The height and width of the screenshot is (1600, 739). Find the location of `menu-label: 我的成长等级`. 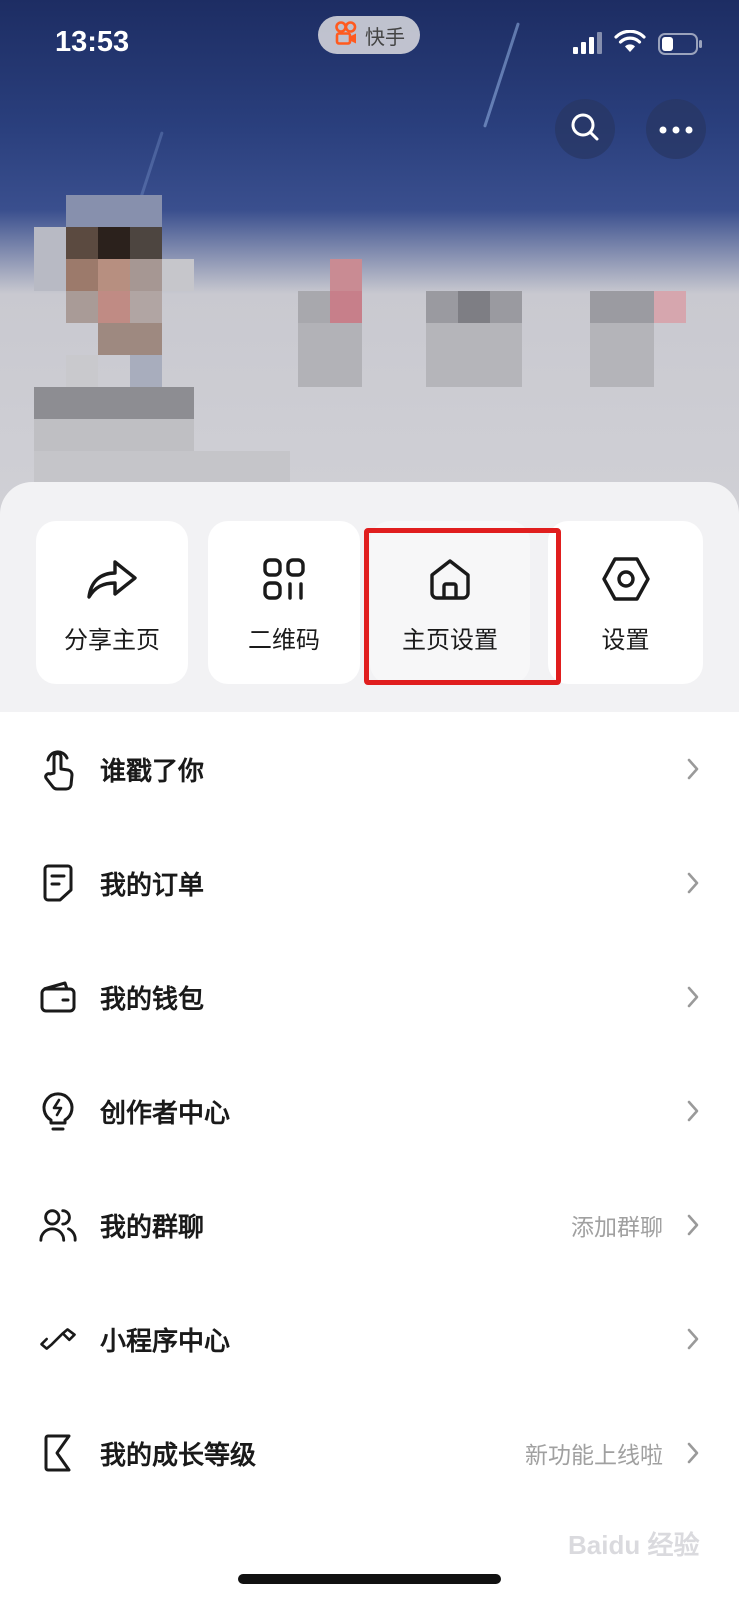

menu-label: 我的成长等级 is located at coordinates (178, 1455).